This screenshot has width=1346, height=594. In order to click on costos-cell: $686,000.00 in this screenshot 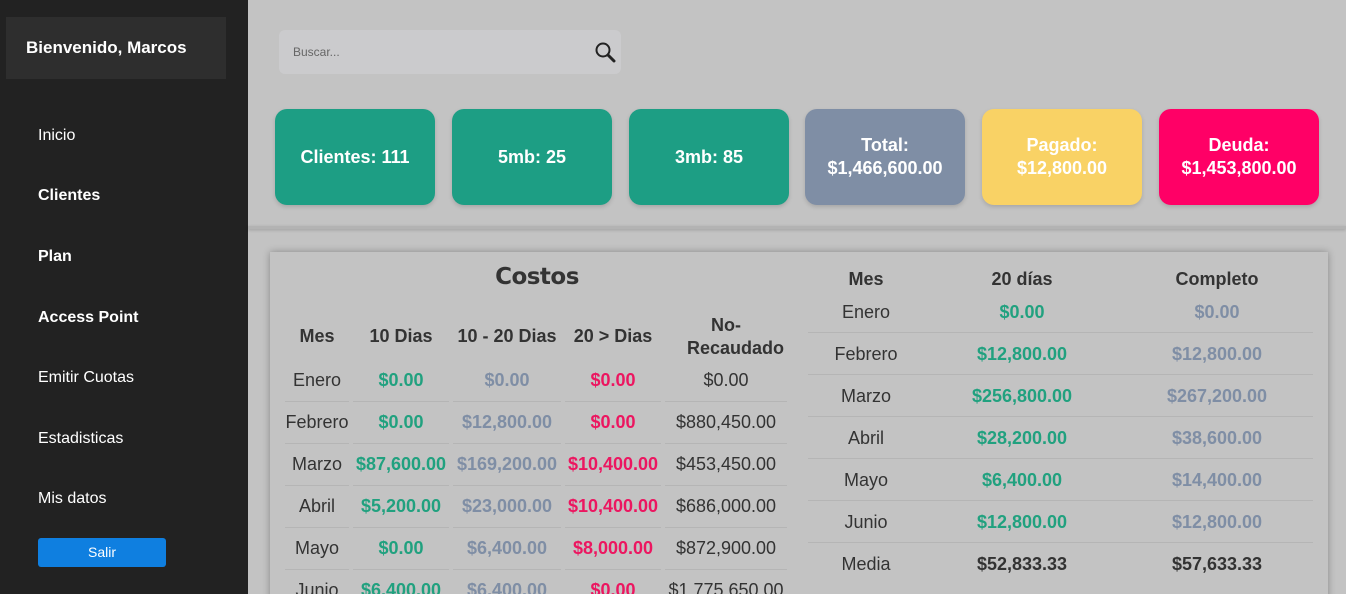, I will do `click(726, 506)`.